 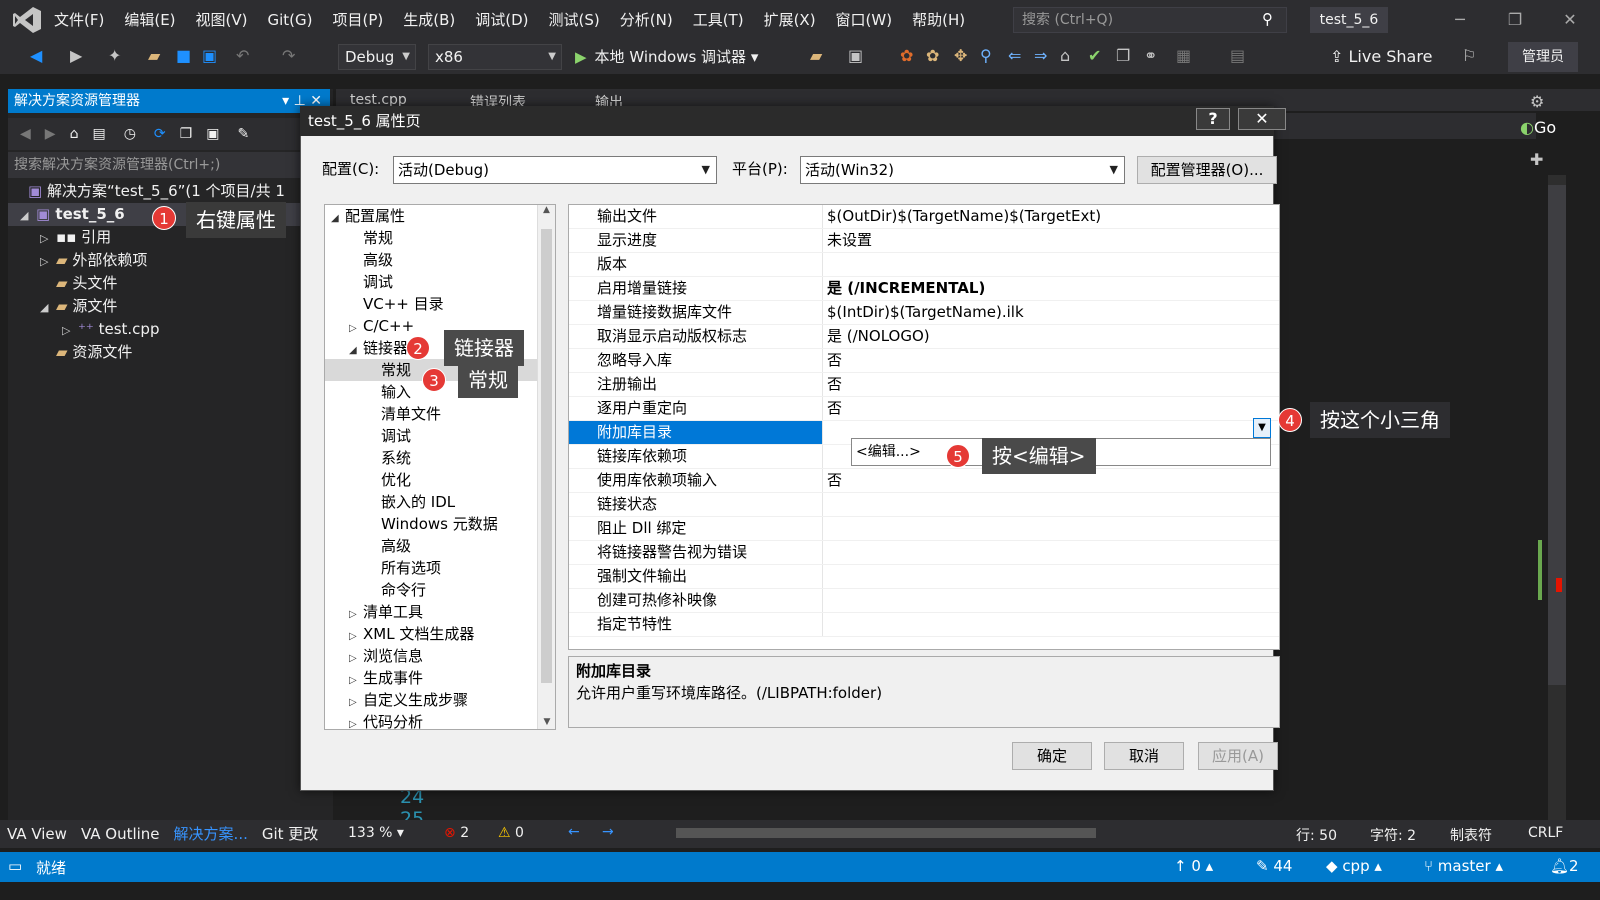 What do you see at coordinates (338, 219) in the screenshot?
I see `expand-icon: ◢` at bounding box center [338, 219].